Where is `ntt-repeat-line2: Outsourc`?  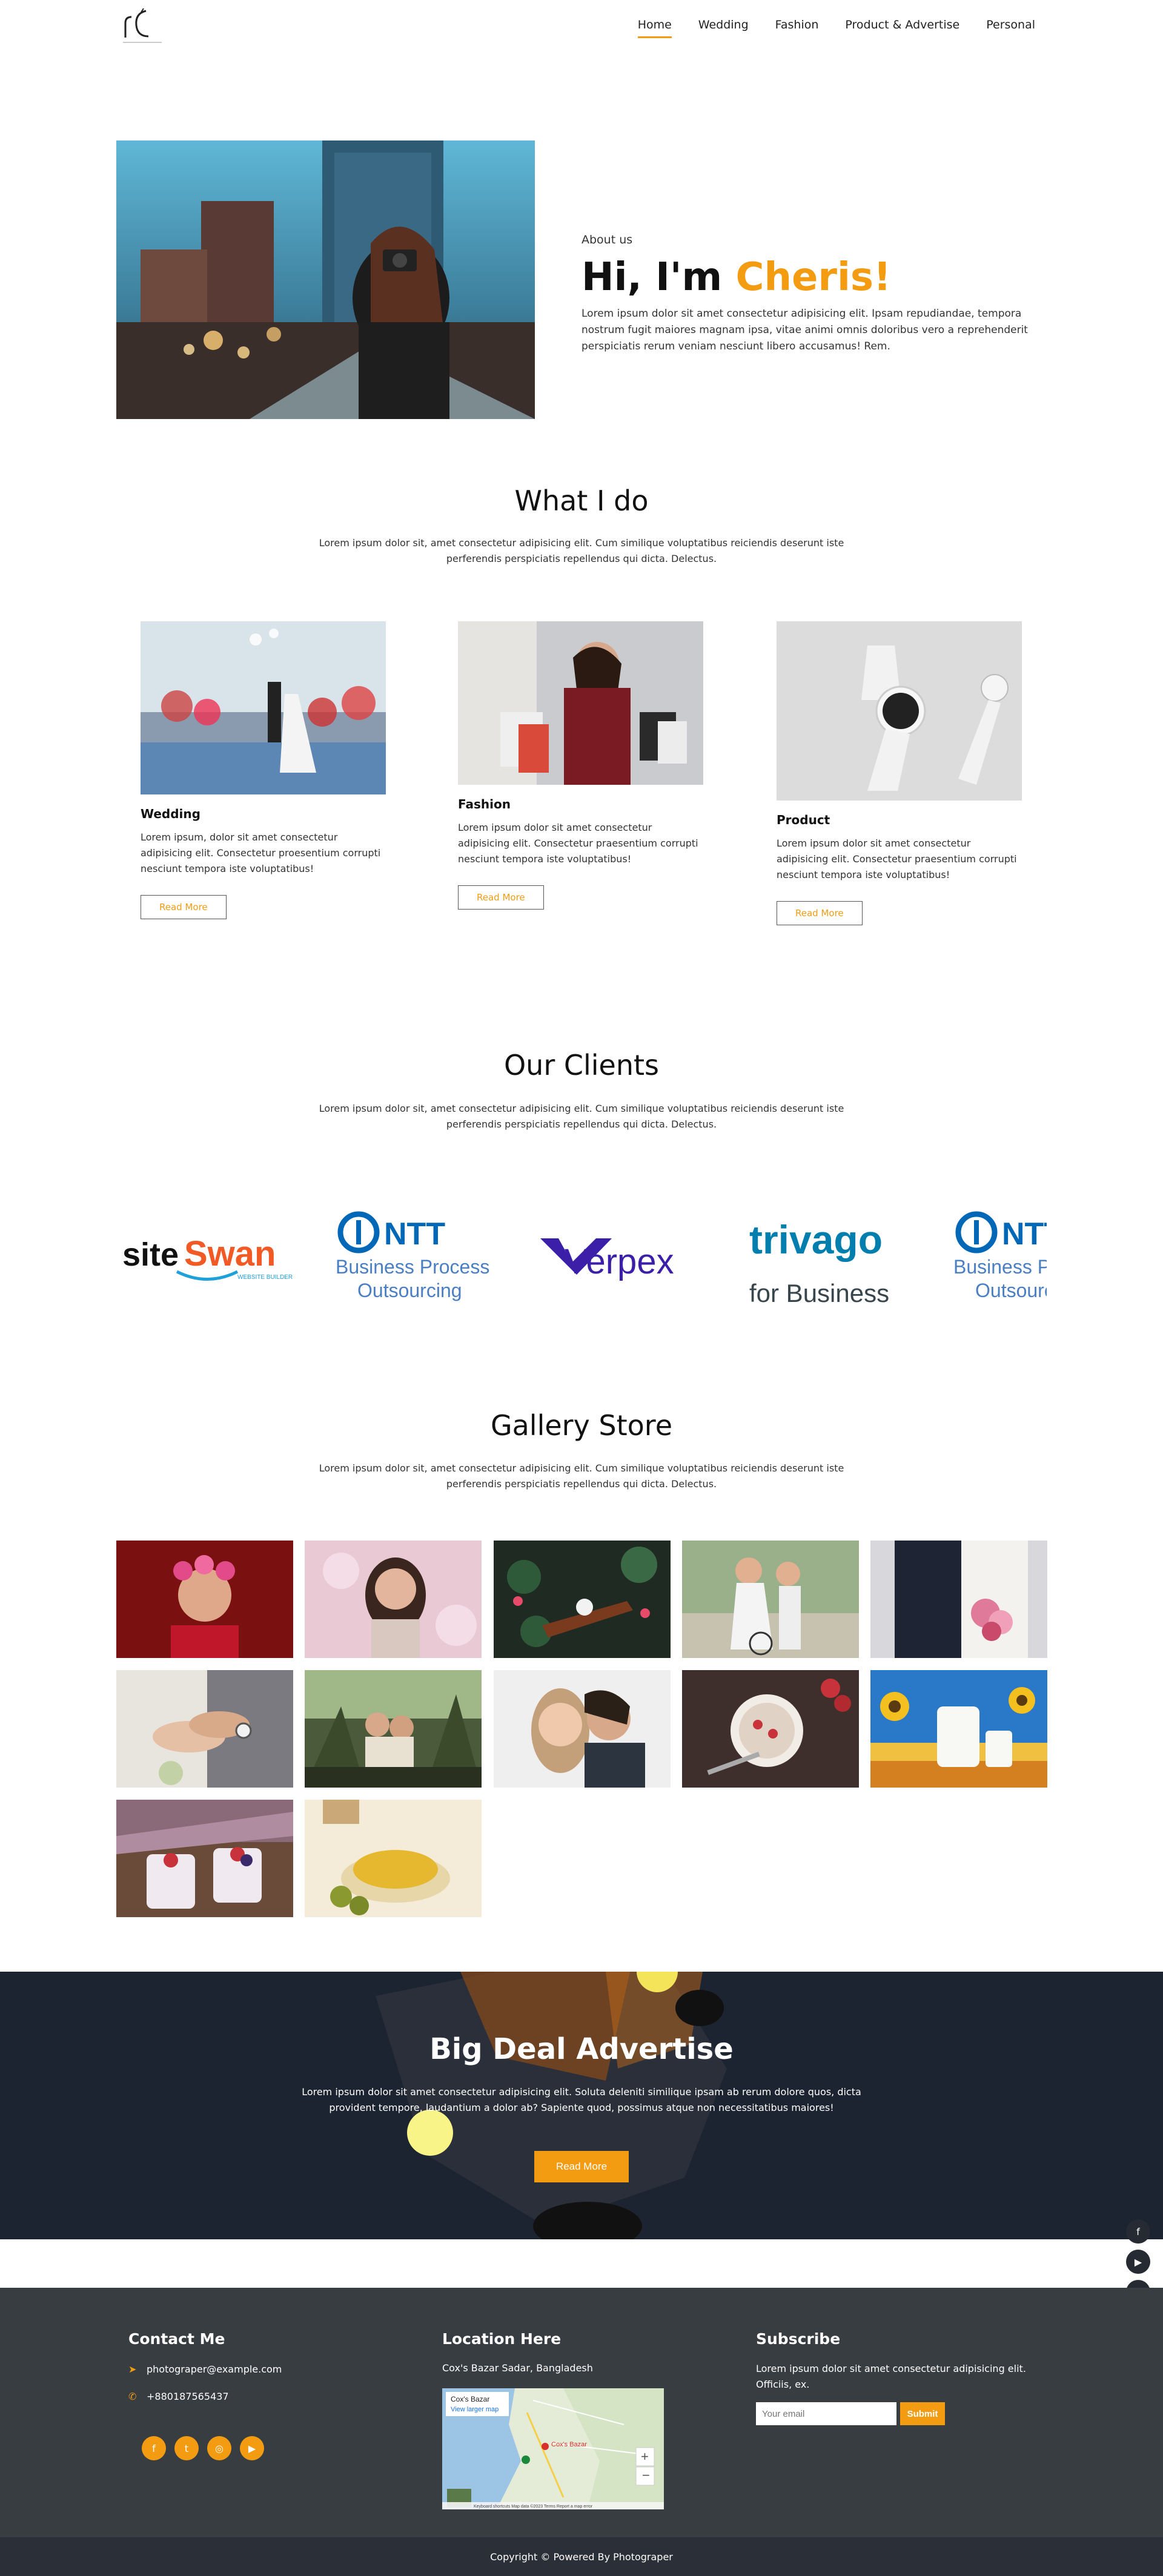 ntt-repeat-line2: Outsourc is located at coordinates (1011, 1290).